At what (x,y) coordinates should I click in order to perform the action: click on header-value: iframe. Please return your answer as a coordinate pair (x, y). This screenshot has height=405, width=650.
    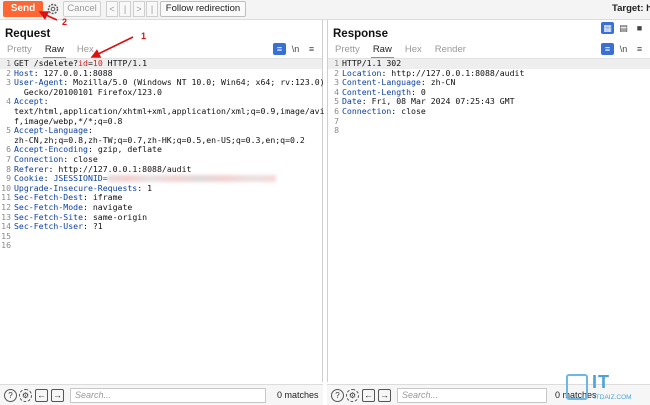
    Looking at the image, I should click on (105, 197).